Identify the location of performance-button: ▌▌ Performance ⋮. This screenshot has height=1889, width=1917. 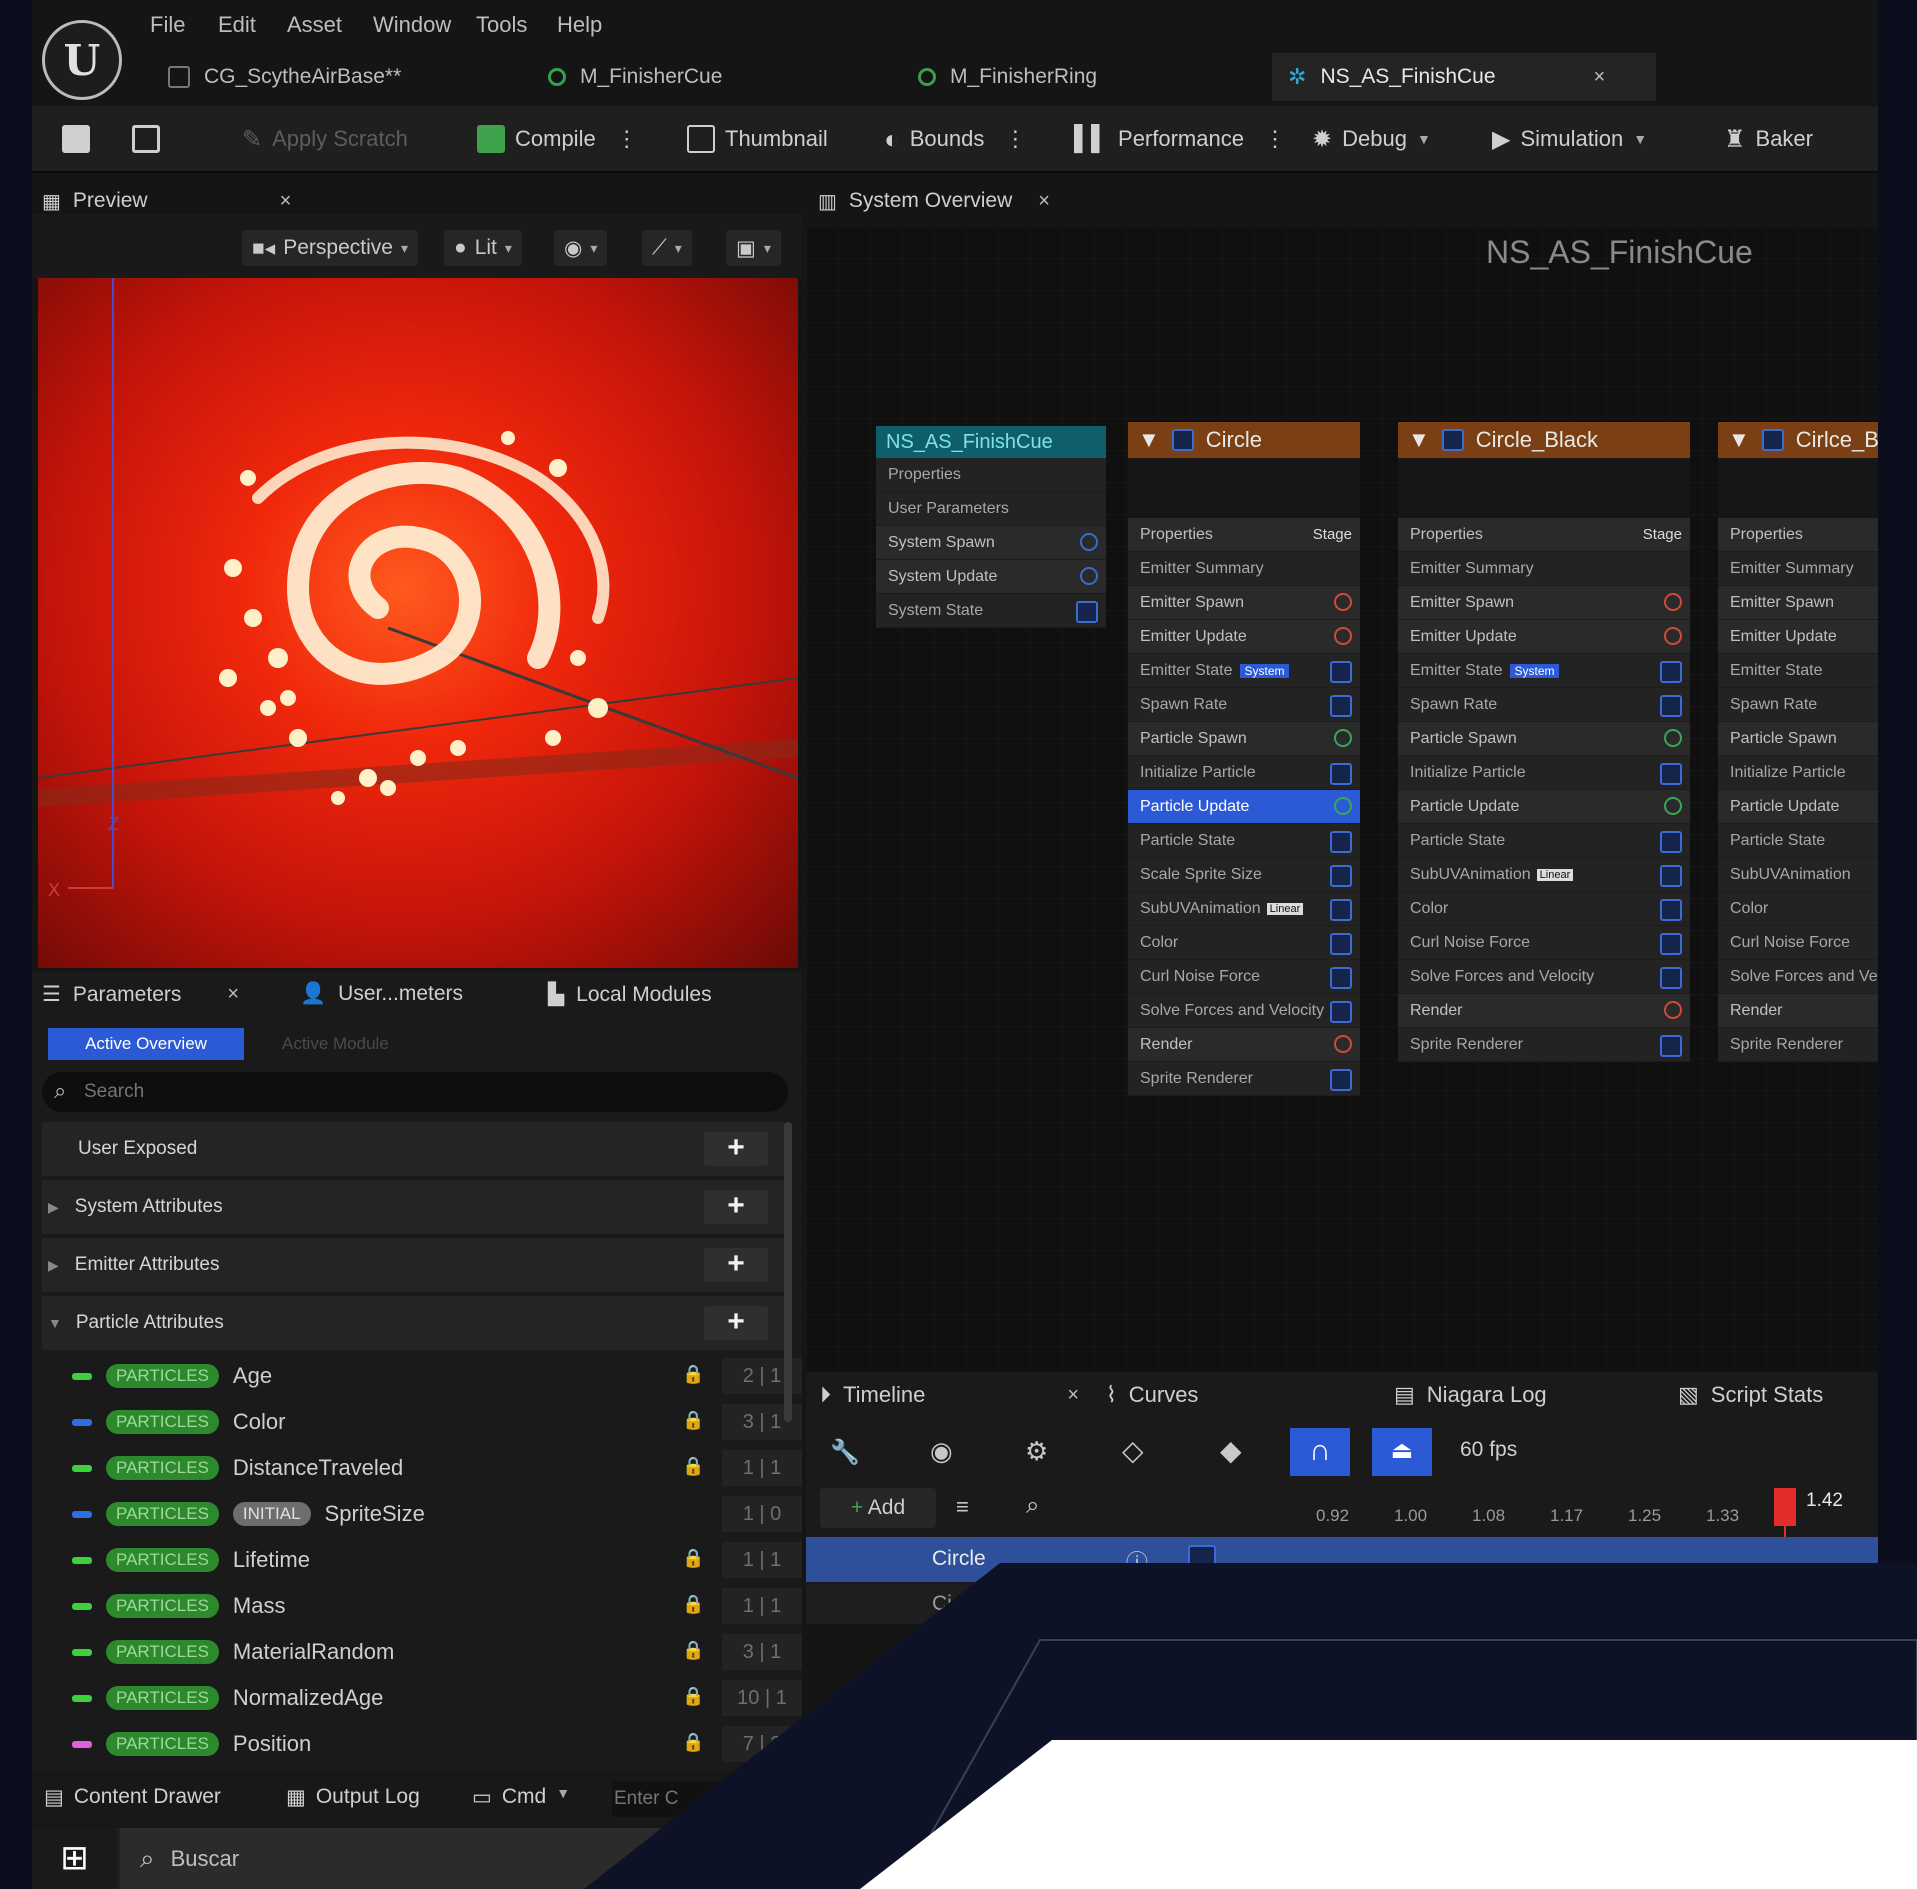
(1180, 139).